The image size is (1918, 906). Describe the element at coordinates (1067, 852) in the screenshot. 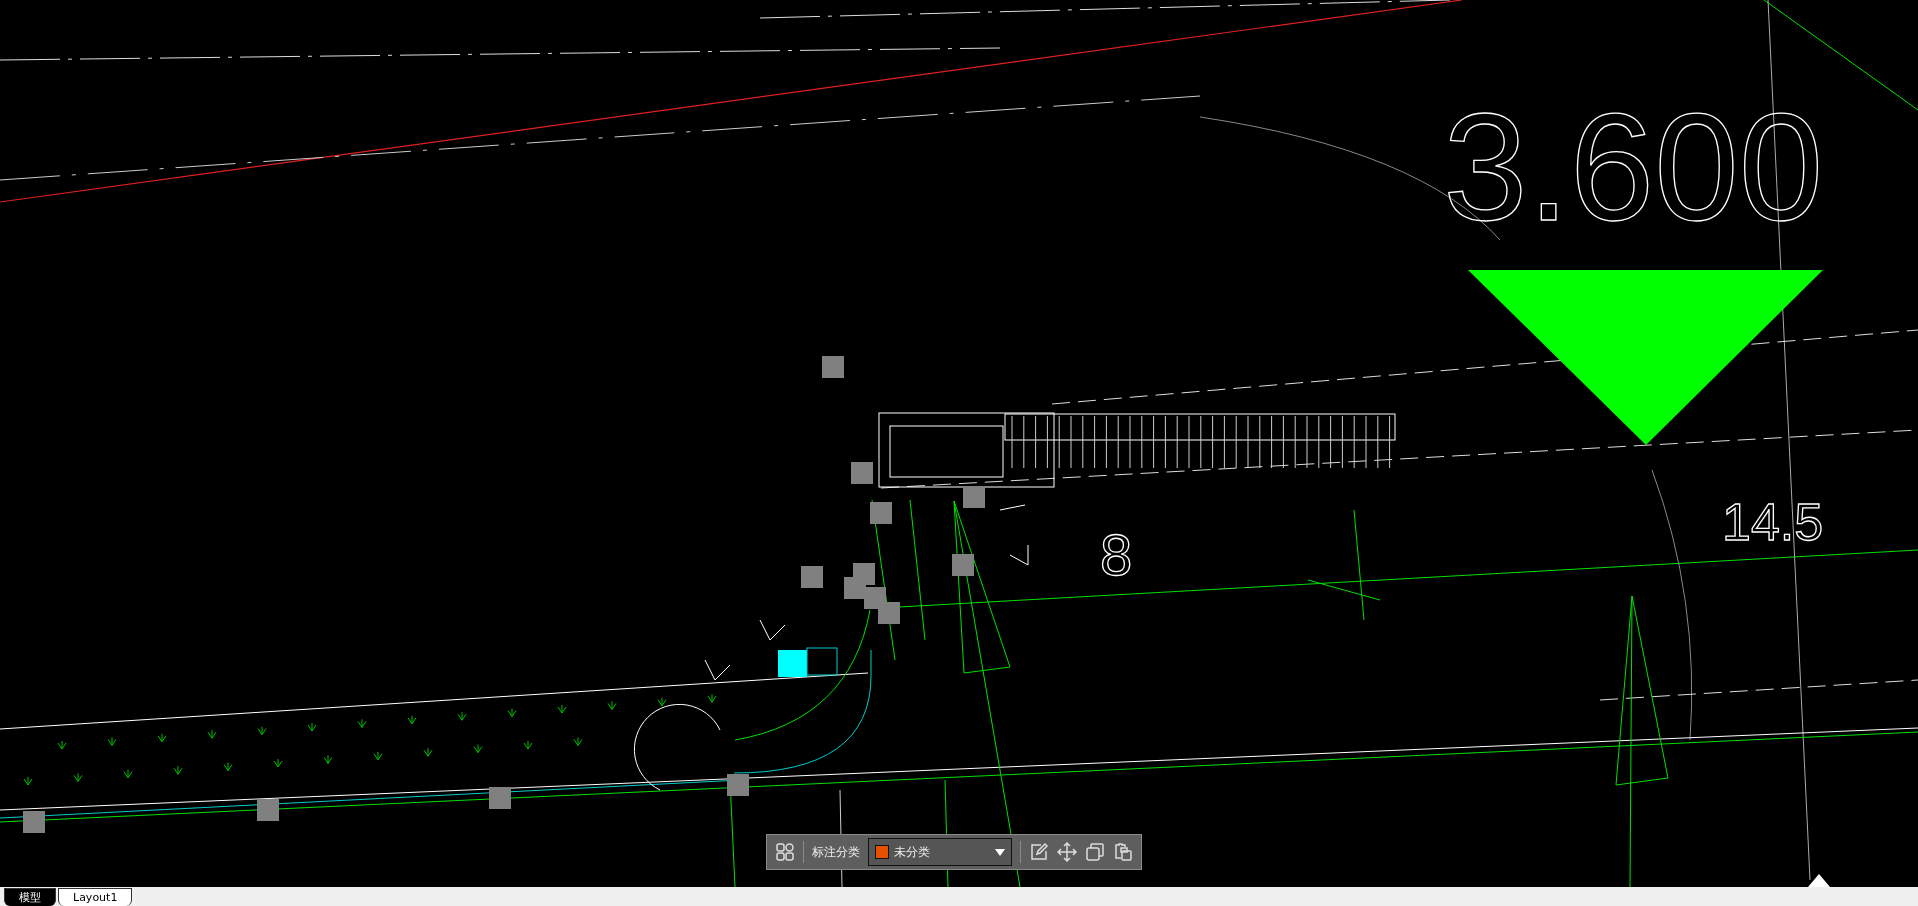

I see `move-icon` at that location.